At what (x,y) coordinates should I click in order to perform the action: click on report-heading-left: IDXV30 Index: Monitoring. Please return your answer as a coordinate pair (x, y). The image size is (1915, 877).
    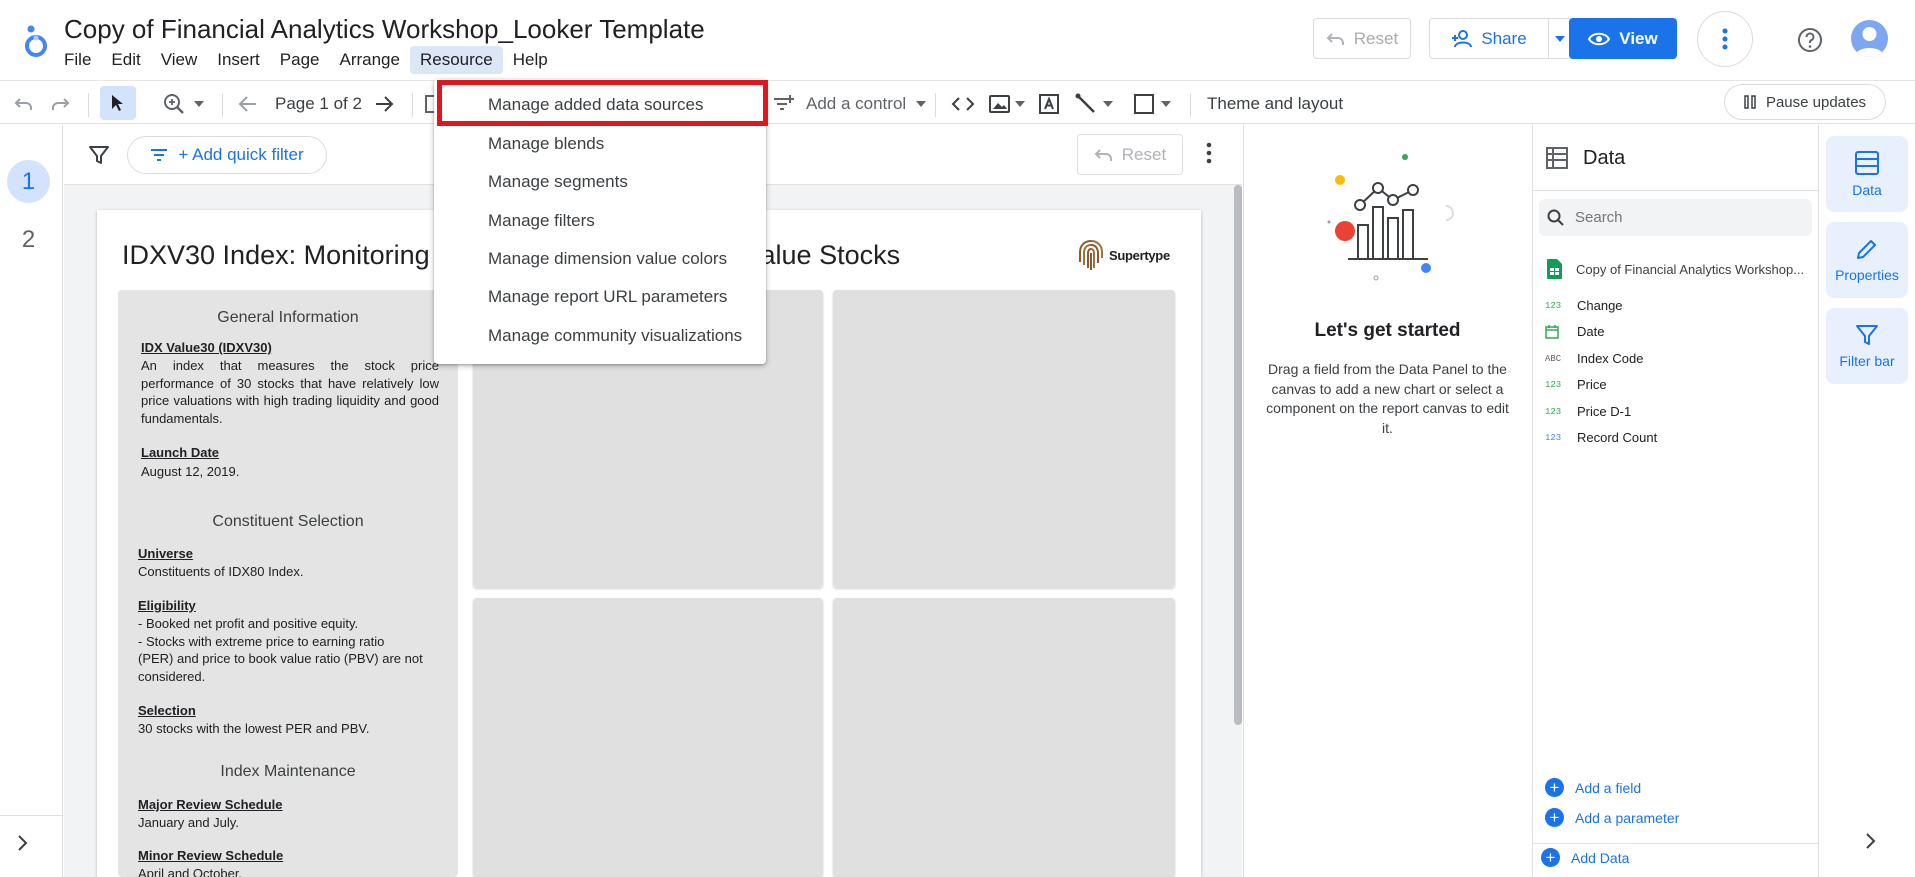
    Looking at the image, I should click on (276, 255).